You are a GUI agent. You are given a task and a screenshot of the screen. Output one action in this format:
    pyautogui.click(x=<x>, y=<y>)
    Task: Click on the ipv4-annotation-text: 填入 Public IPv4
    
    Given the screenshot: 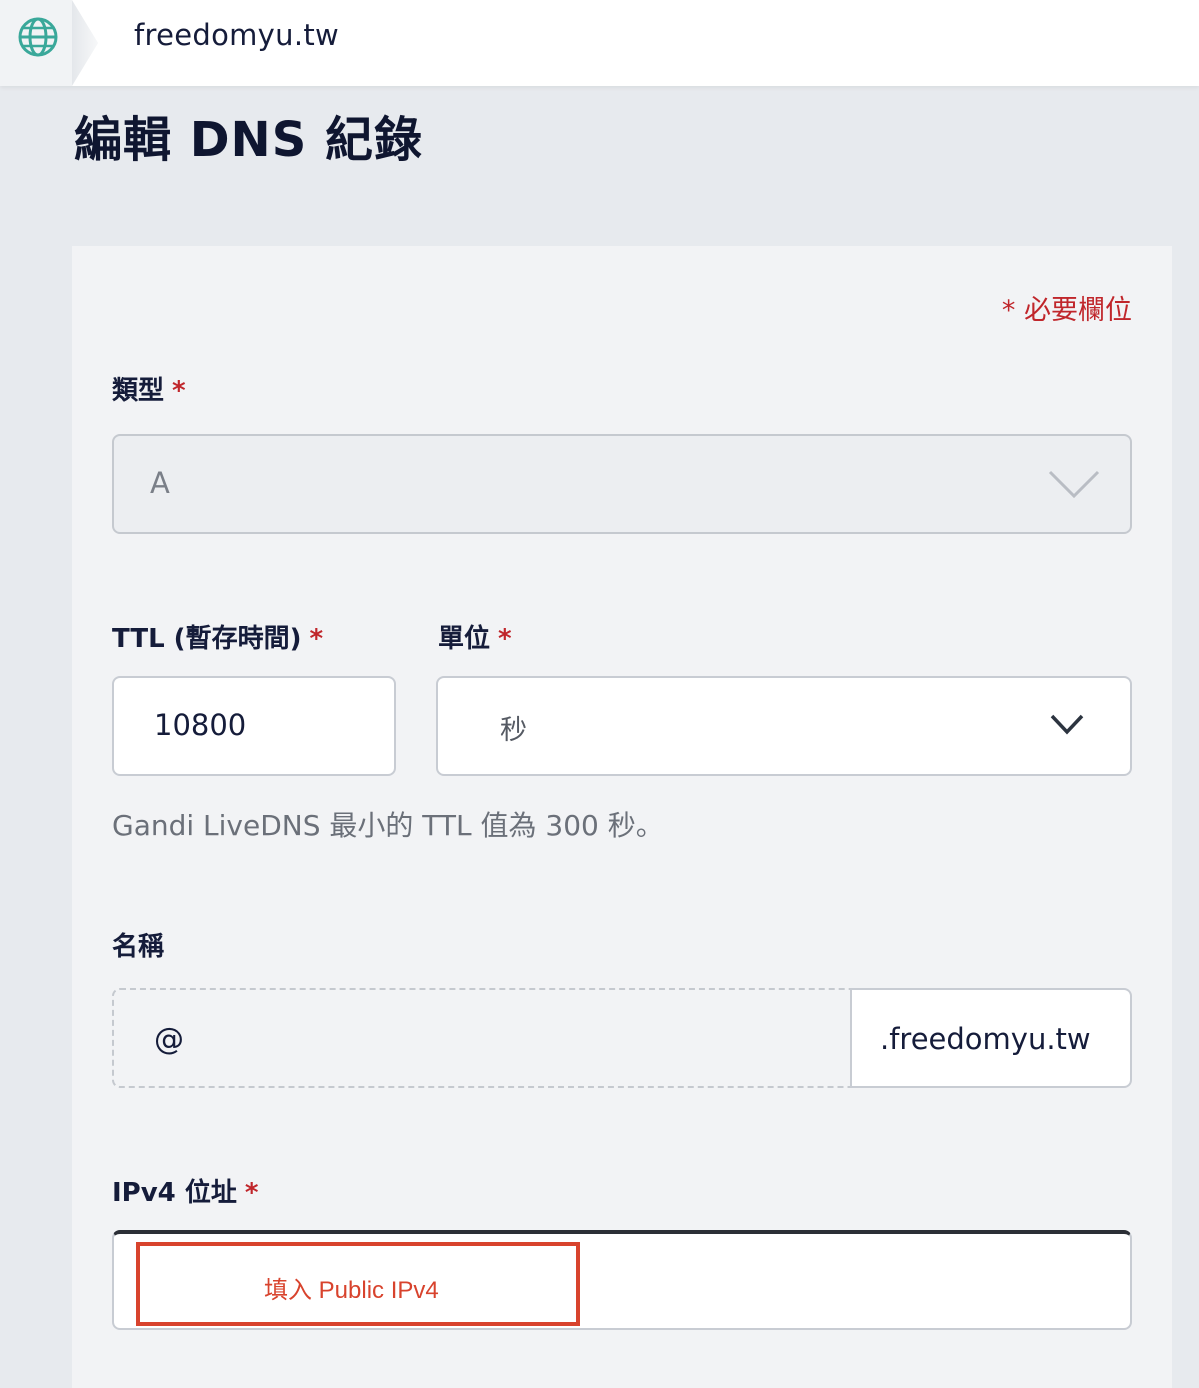 What is the action you would take?
    pyautogui.click(x=351, y=1290)
    